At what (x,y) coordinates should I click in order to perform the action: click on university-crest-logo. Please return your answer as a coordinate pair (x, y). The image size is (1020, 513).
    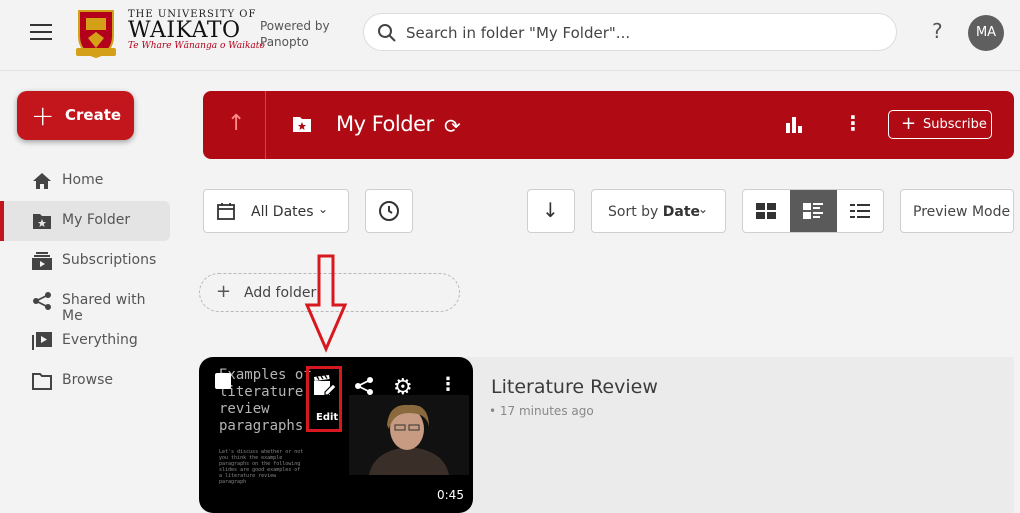
    Looking at the image, I should click on (96, 33).